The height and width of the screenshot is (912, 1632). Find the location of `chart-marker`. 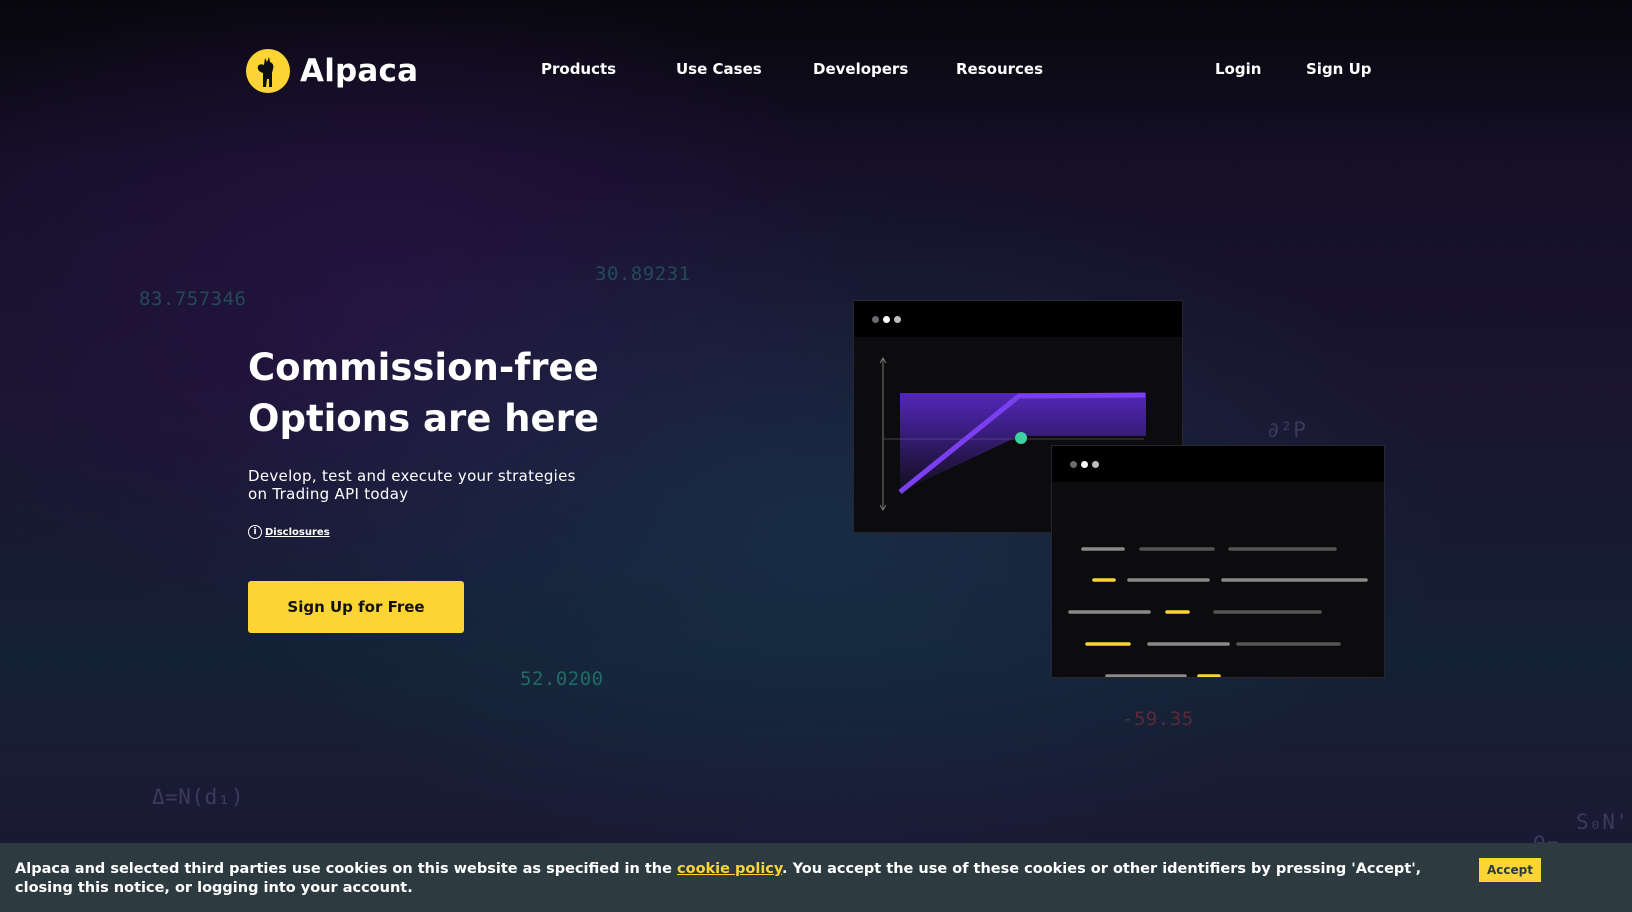

chart-marker is located at coordinates (1021, 438).